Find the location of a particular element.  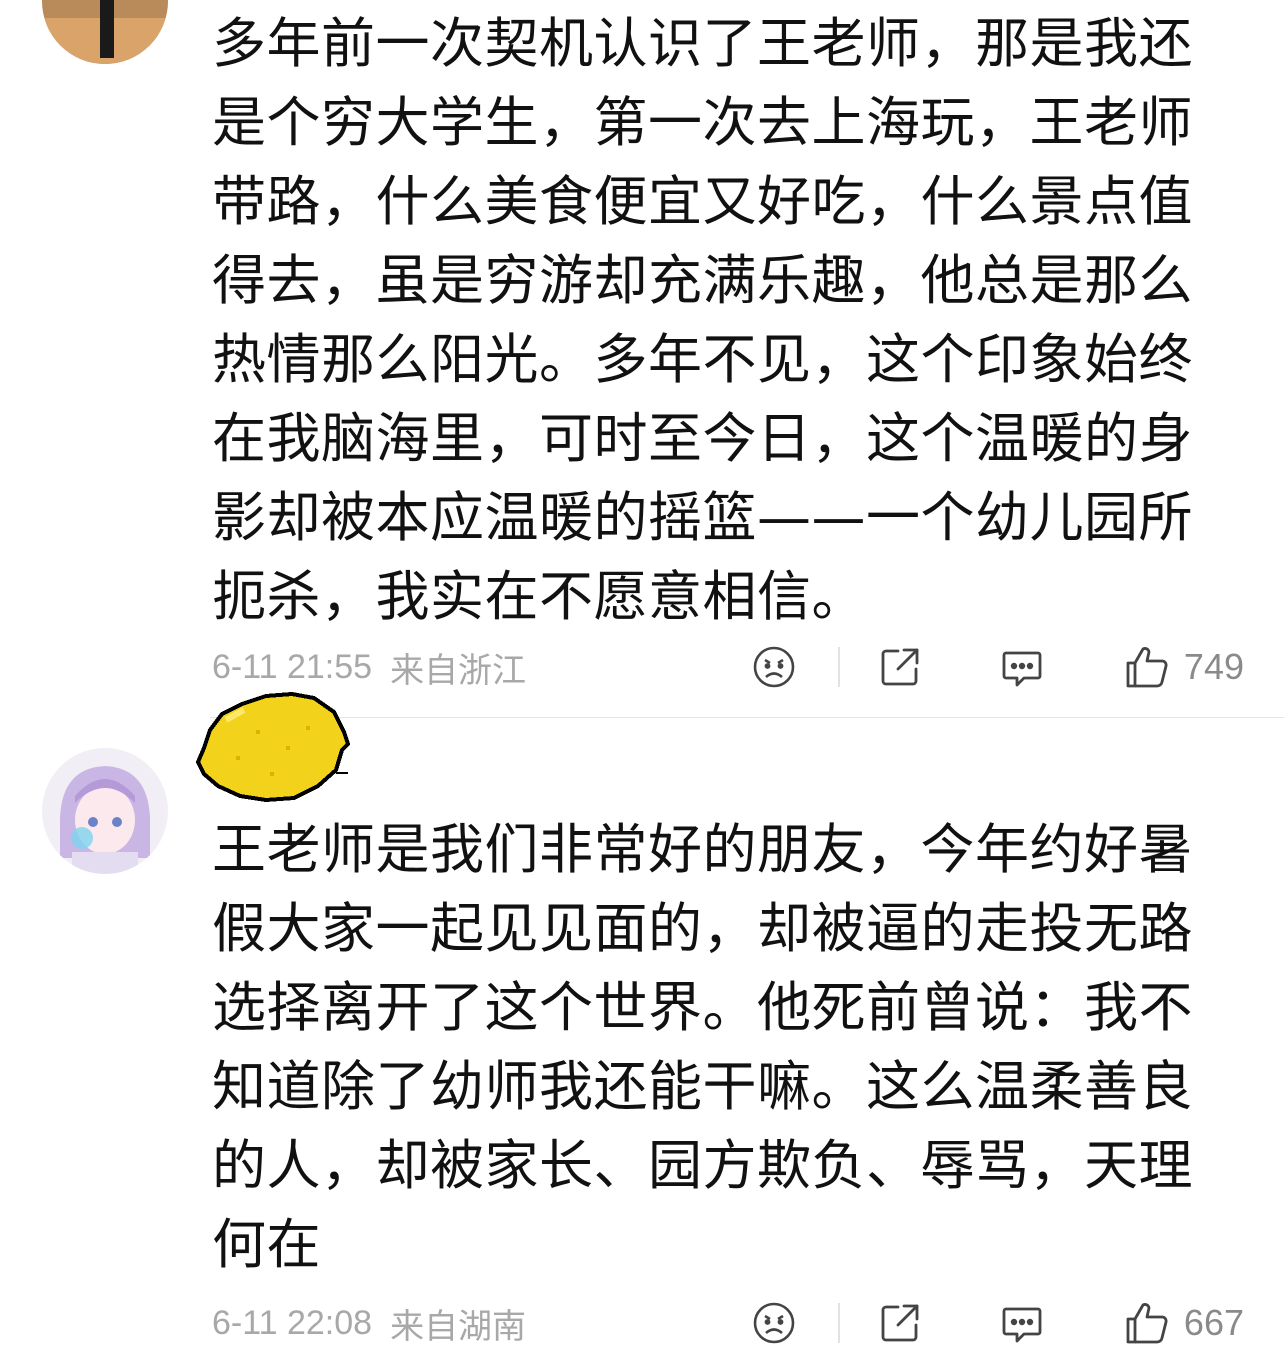

comment-meta: 6-11 22:08 来自湖南 667 is located at coordinates (728, 1323).